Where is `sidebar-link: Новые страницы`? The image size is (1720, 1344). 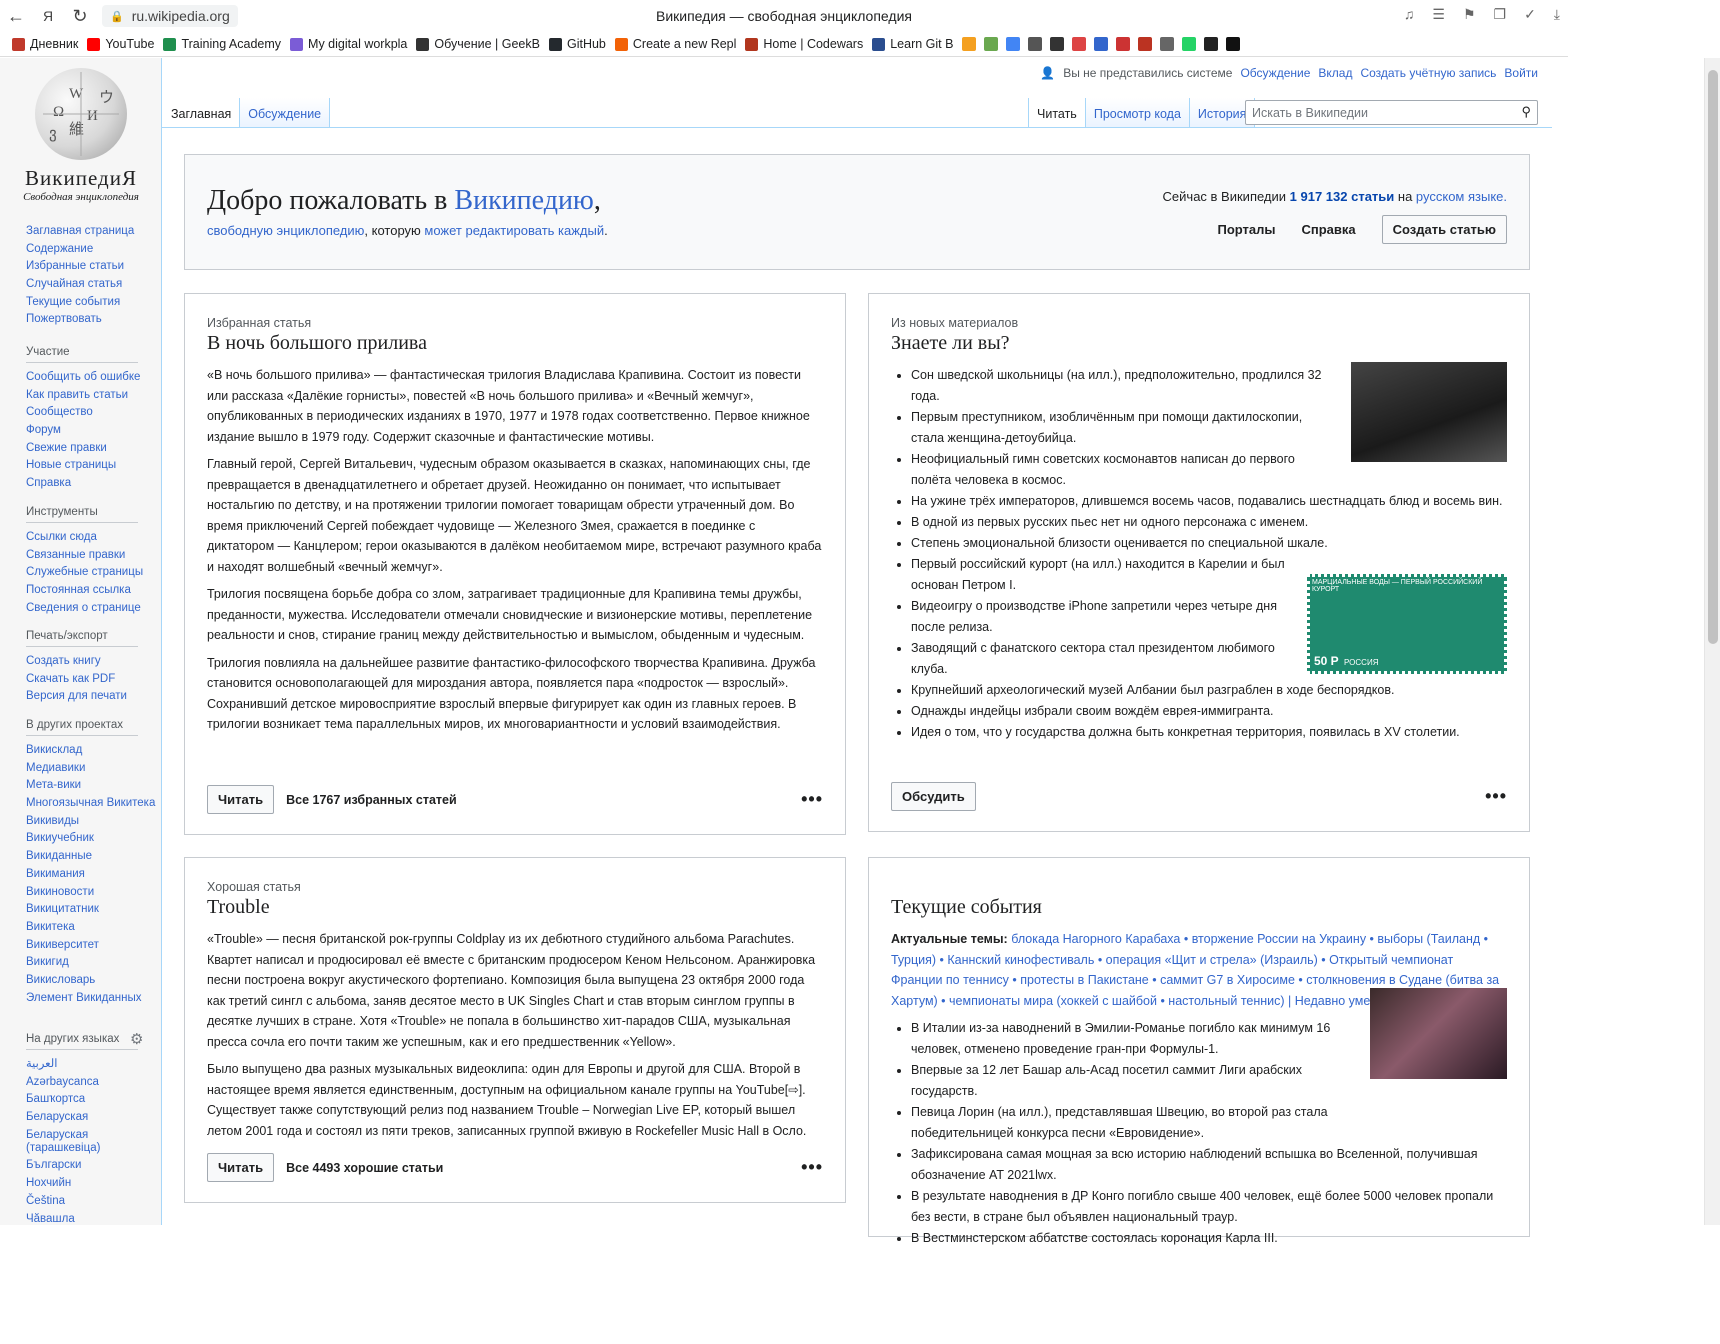
sidebar-link: Новые страницы is located at coordinates (83, 465).